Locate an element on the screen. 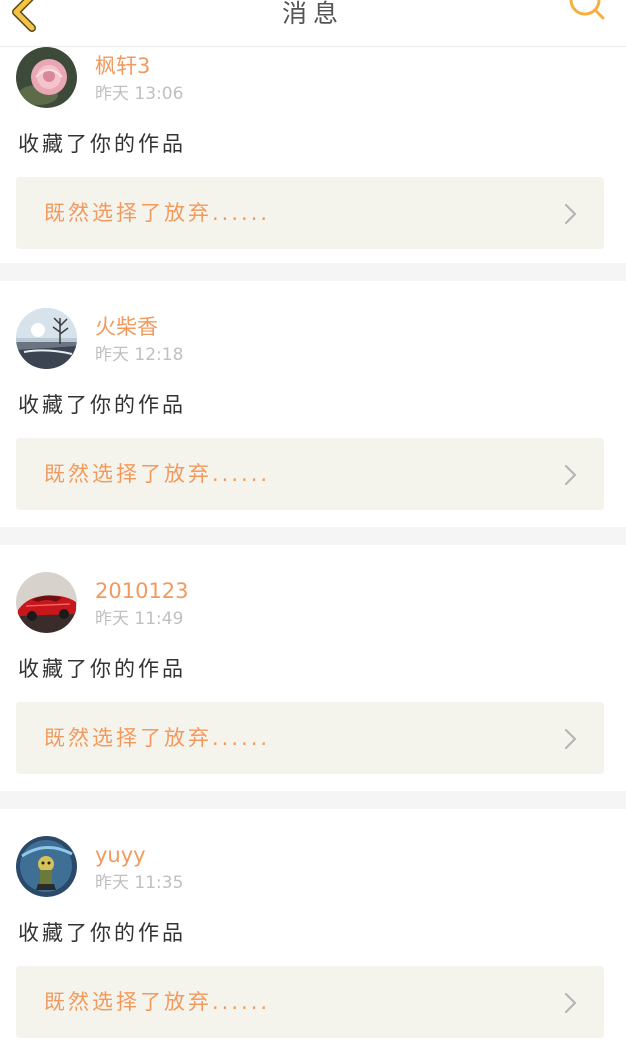  figure-avatar-image is located at coordinates (46, 866).